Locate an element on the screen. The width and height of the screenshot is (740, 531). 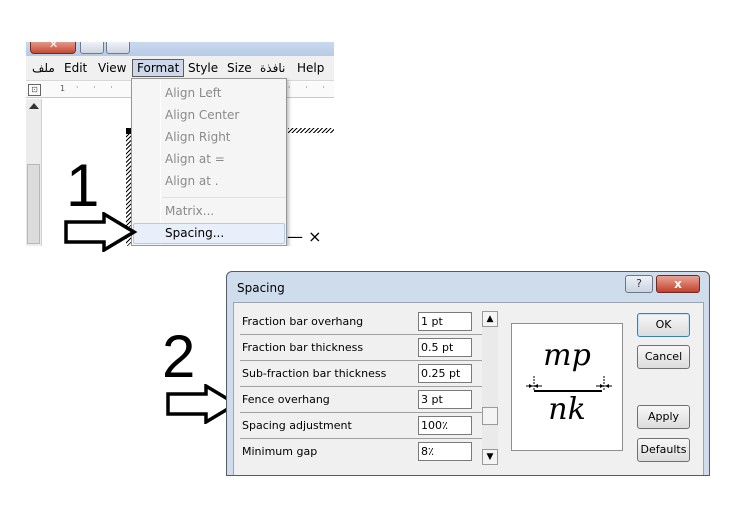
defaults-button: Defaults is located at coordinates (663, 450).